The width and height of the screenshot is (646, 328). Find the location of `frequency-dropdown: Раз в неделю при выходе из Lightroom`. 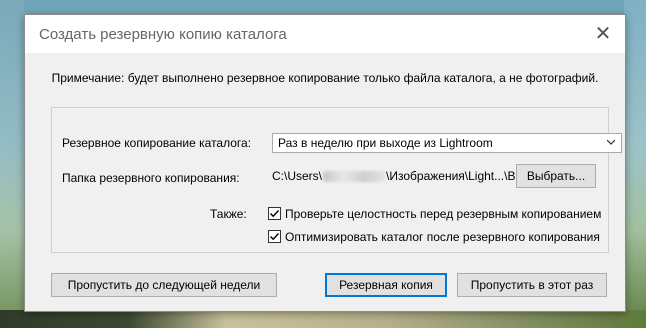

frequency-dropdown: Раз в неделю при выходе из Lightroom is located at coordinates (447, 143).